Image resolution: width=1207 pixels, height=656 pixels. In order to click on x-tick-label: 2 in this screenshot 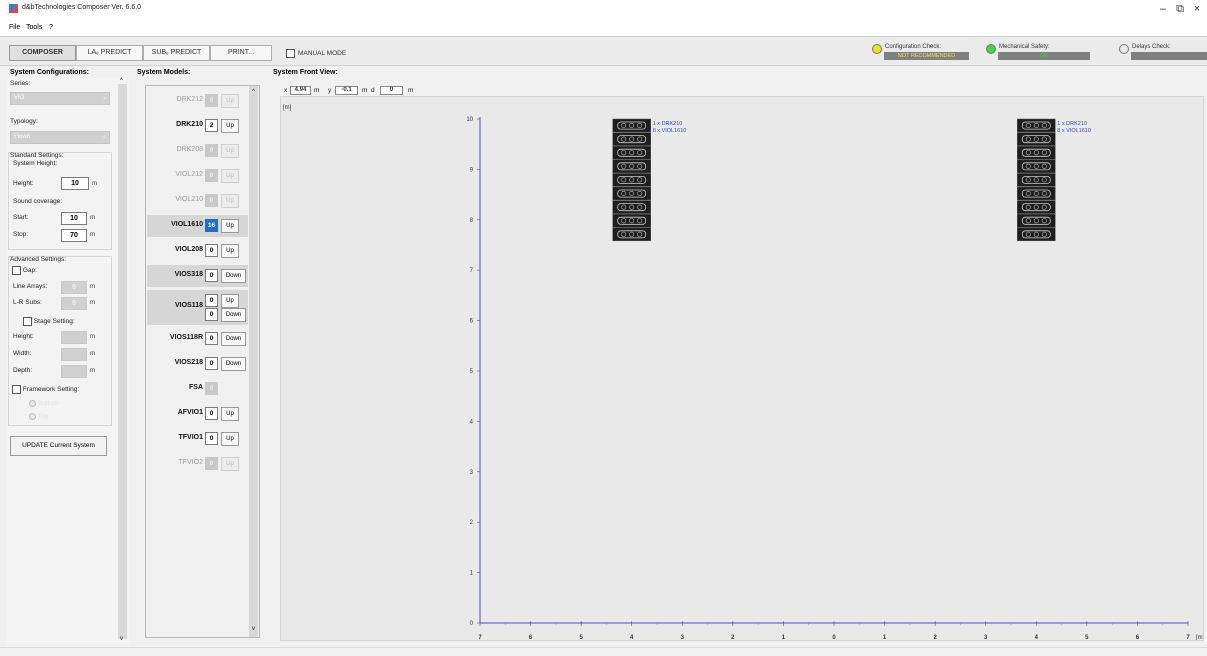, I will do `click(733, 637)`.